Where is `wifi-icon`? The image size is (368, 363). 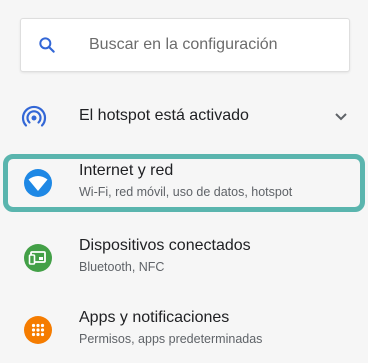 wifi-icon is located at coordinates (38, 183).